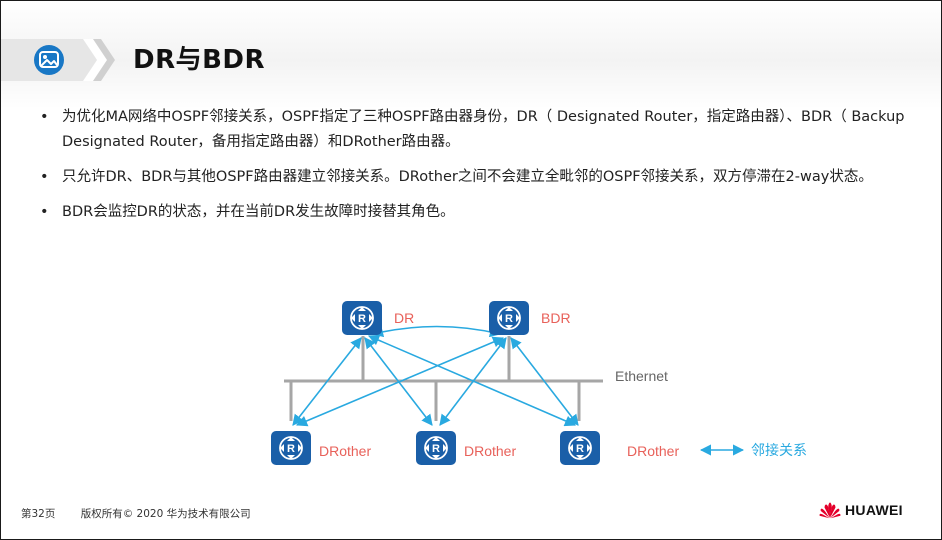  Describe the element at coordinates (556, 318) in the screenshot. I see `router-label-bdr: BDR` at that location.